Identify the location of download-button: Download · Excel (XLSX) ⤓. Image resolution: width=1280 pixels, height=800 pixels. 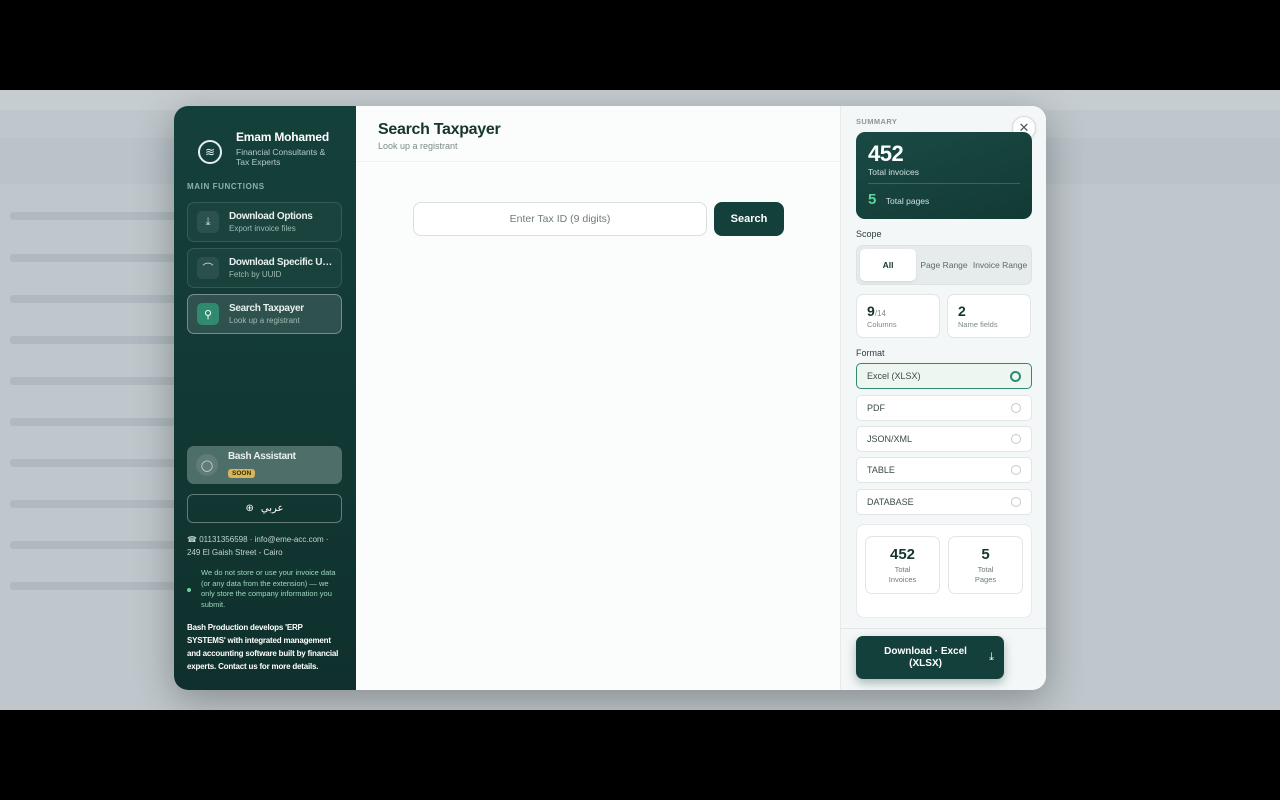
(930, 657).